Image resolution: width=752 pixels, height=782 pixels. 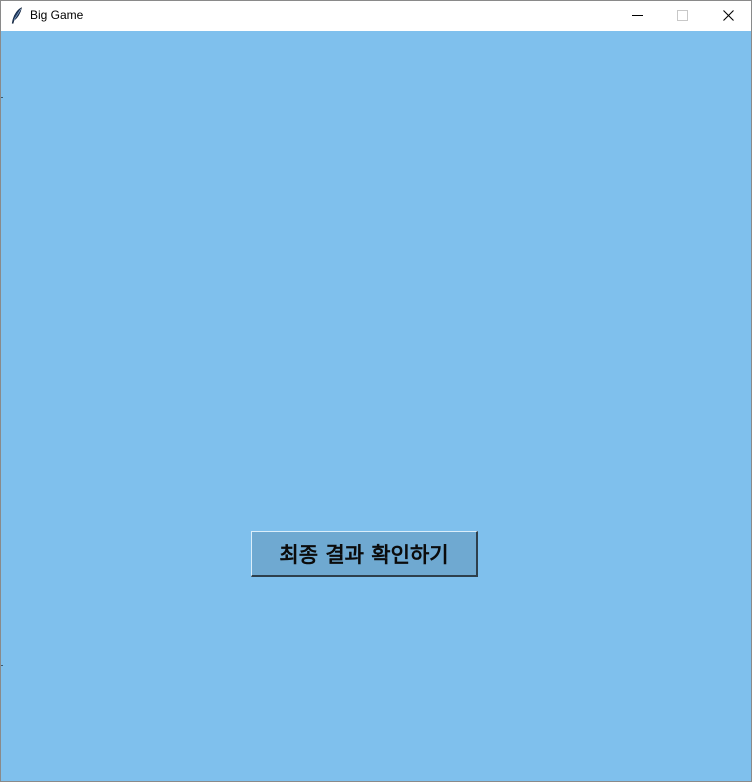 What do you see at coordinates (17, 15) in the screenshot?
I see `feather-icon` at bounding box center [17, 15].